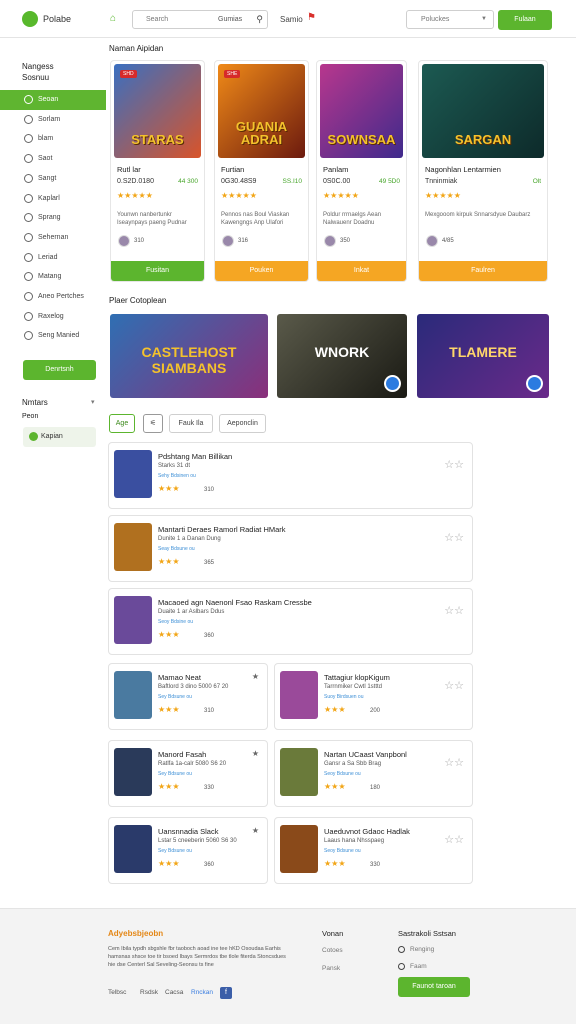 The width and height of the screenshot is (576, 1024). What do you see at coordinates (361, 111) in the screenshot?
I see `game-art: SOWNSAA` at bounding box center [361, 111].